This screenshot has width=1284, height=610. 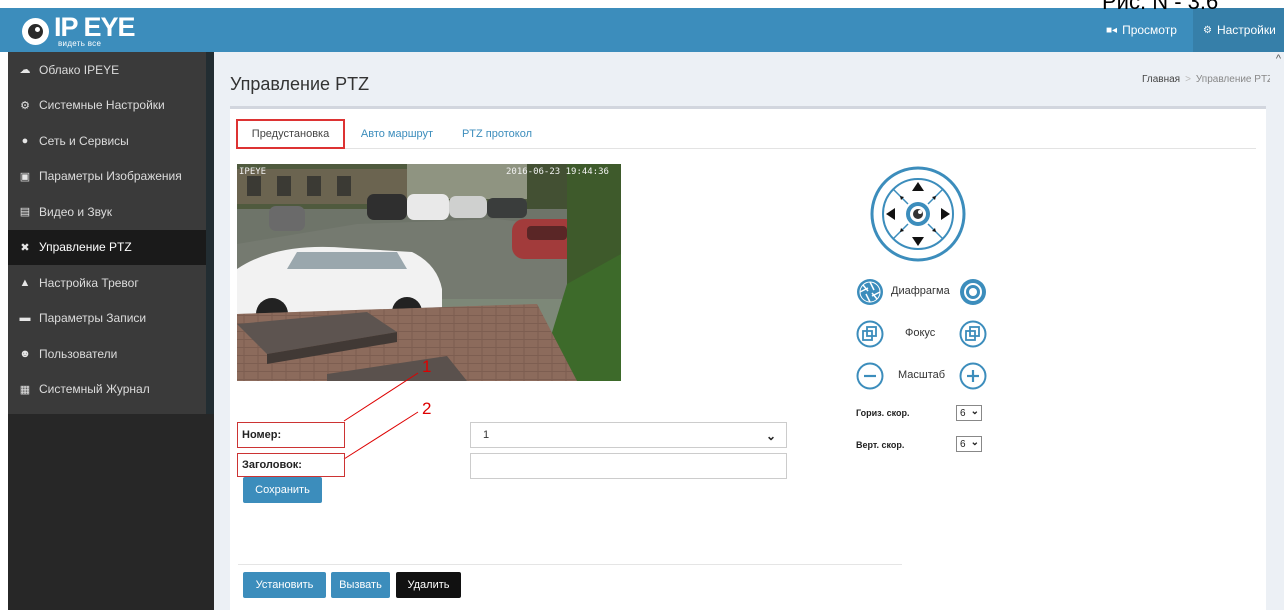 I want to click on page-title: Управление PTZ, so click(x=300, y=84).